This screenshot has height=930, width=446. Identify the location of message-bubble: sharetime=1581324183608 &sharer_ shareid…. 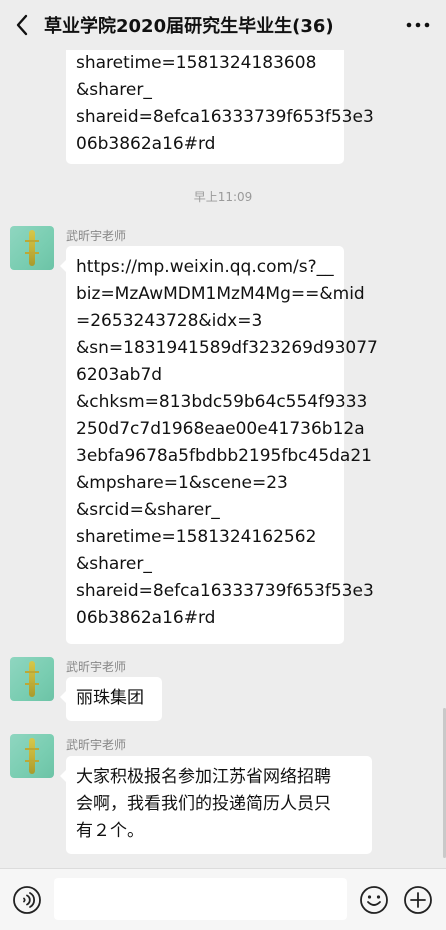
(220, 107).